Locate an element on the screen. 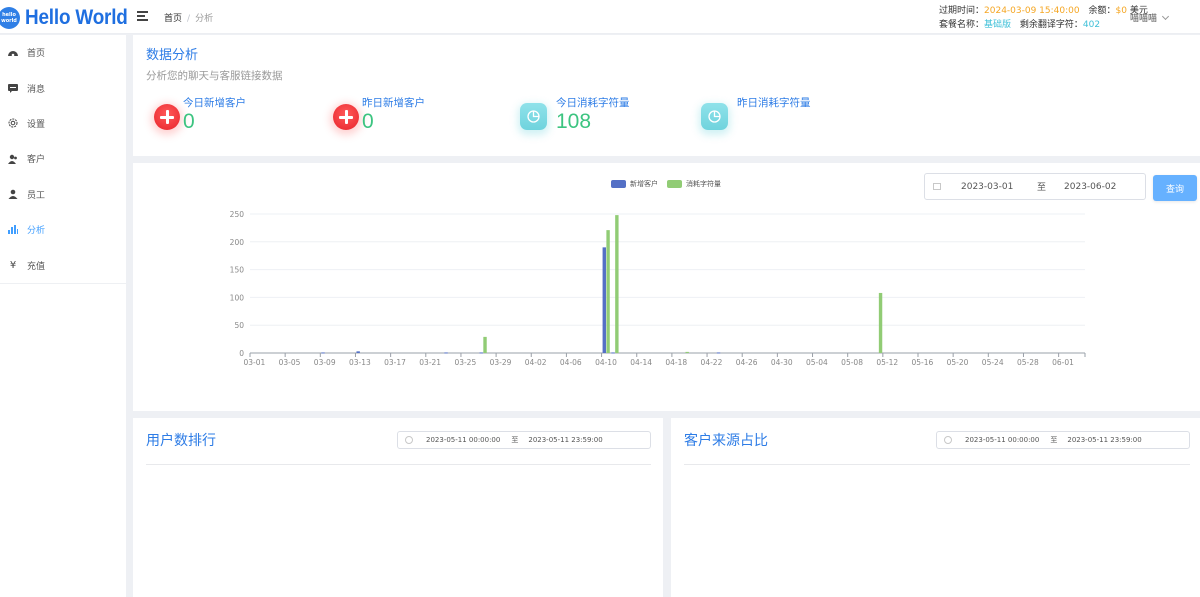  trend-date-range-picker: 2023-03-01 至 2023-06-02 is located at coordinates (1035, 186).